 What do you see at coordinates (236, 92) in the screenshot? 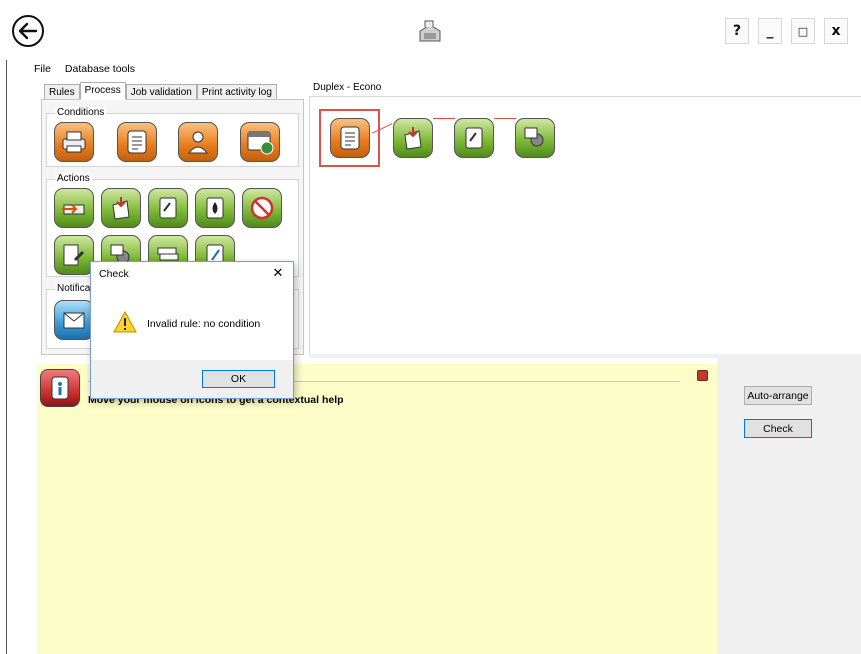
I see `tab-print-activity-log: Print activity log` at bounding box center [236, 92].